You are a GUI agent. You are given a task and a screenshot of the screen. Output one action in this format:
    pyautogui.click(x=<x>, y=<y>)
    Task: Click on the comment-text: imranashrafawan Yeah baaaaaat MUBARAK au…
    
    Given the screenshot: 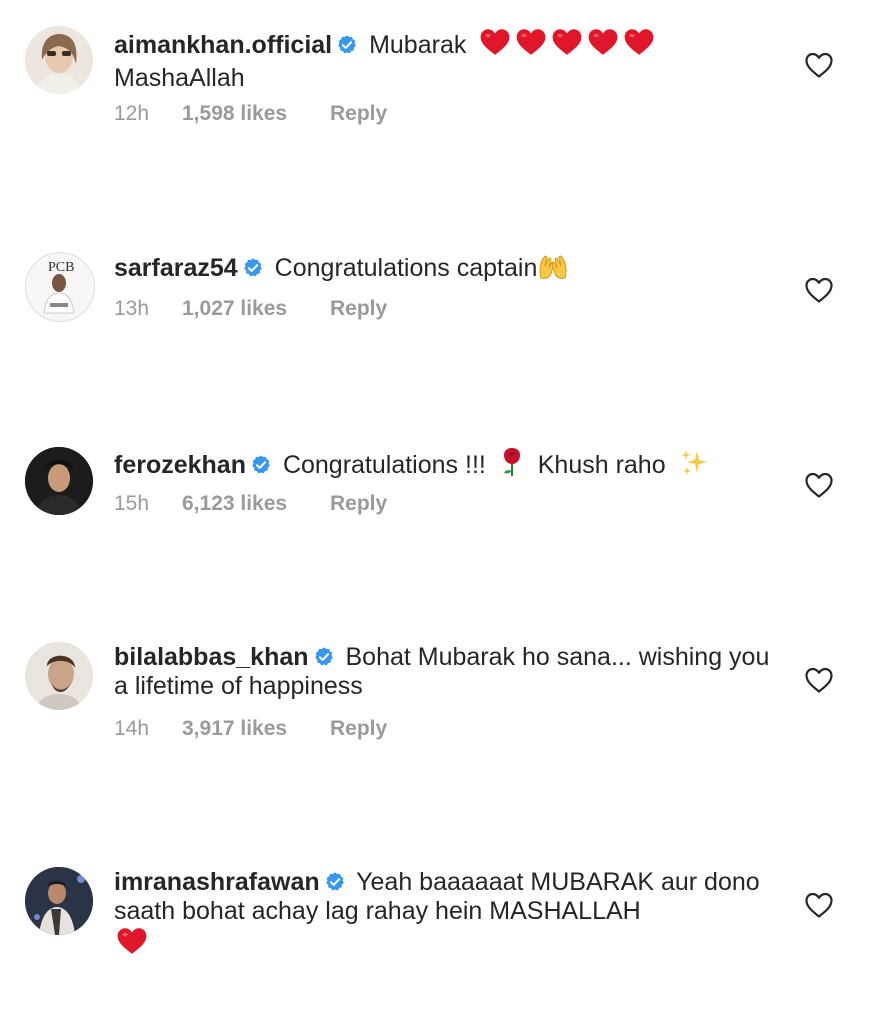 What is the action you would take?
    pyautogui.click(x=444, y=915)
    